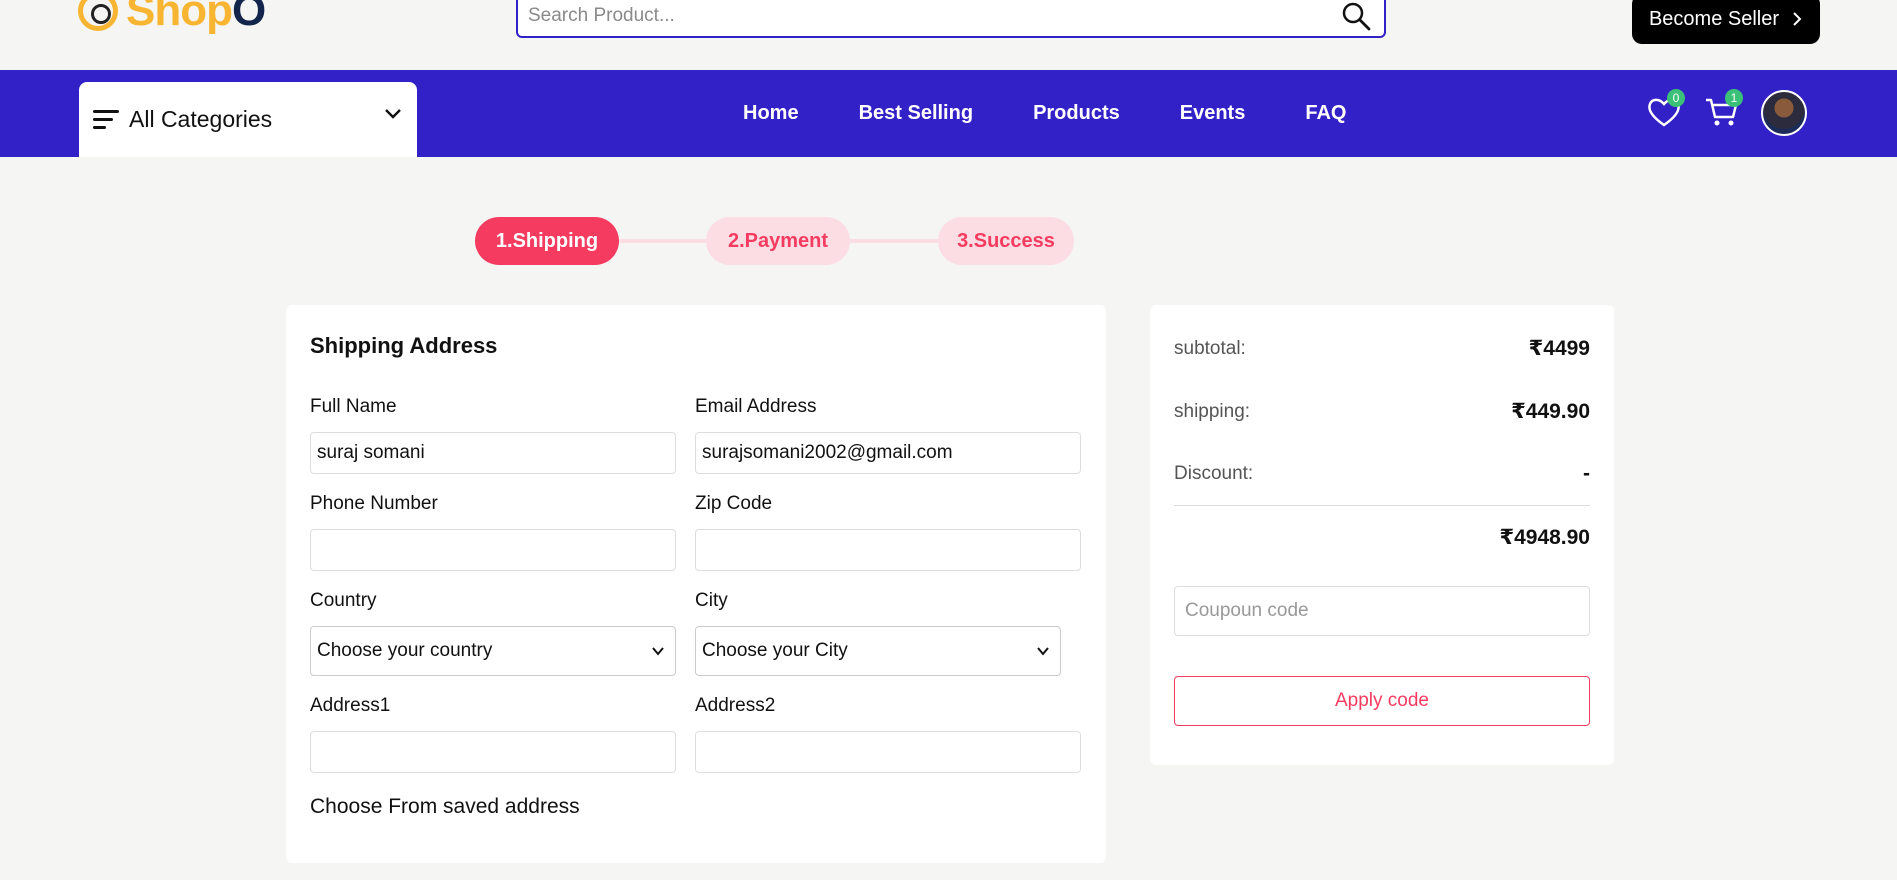 The height and width of the screenshot is (880, 1897). What do you see at coordinates (1676, 98) in the screenshot?
I see `wishlist-count-badge: 0` at bounding box center [1676, 98].